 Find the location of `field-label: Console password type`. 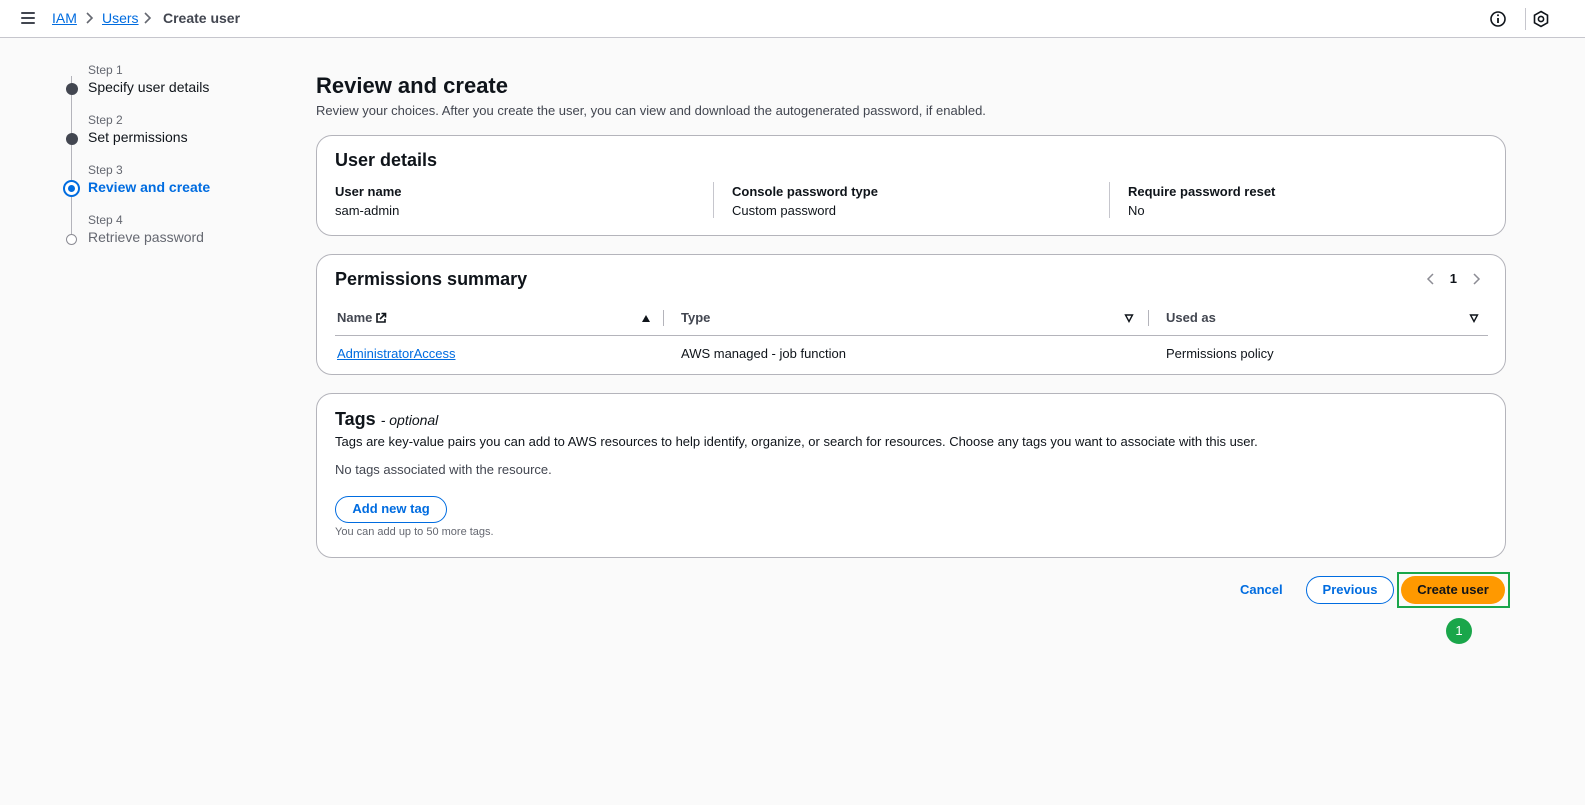

field-label: Console password type is located at coordinates (805, 191).